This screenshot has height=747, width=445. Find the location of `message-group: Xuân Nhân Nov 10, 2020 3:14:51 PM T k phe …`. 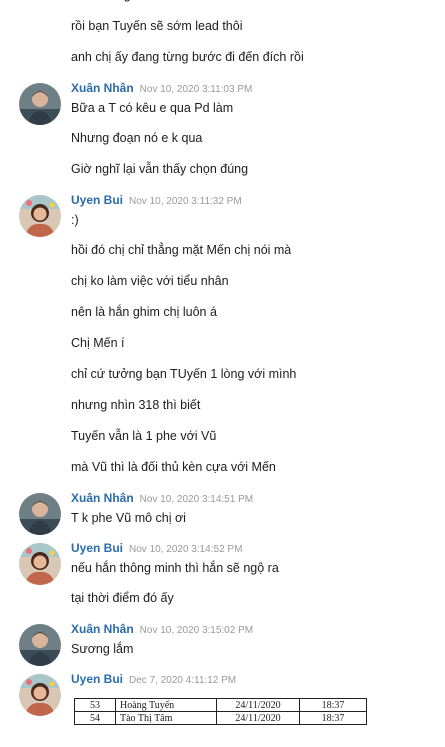

message-group: Xuân Nhân Nov 10, 2020 3:14:51 PM T k phe … is located at coordinates (222, 516).